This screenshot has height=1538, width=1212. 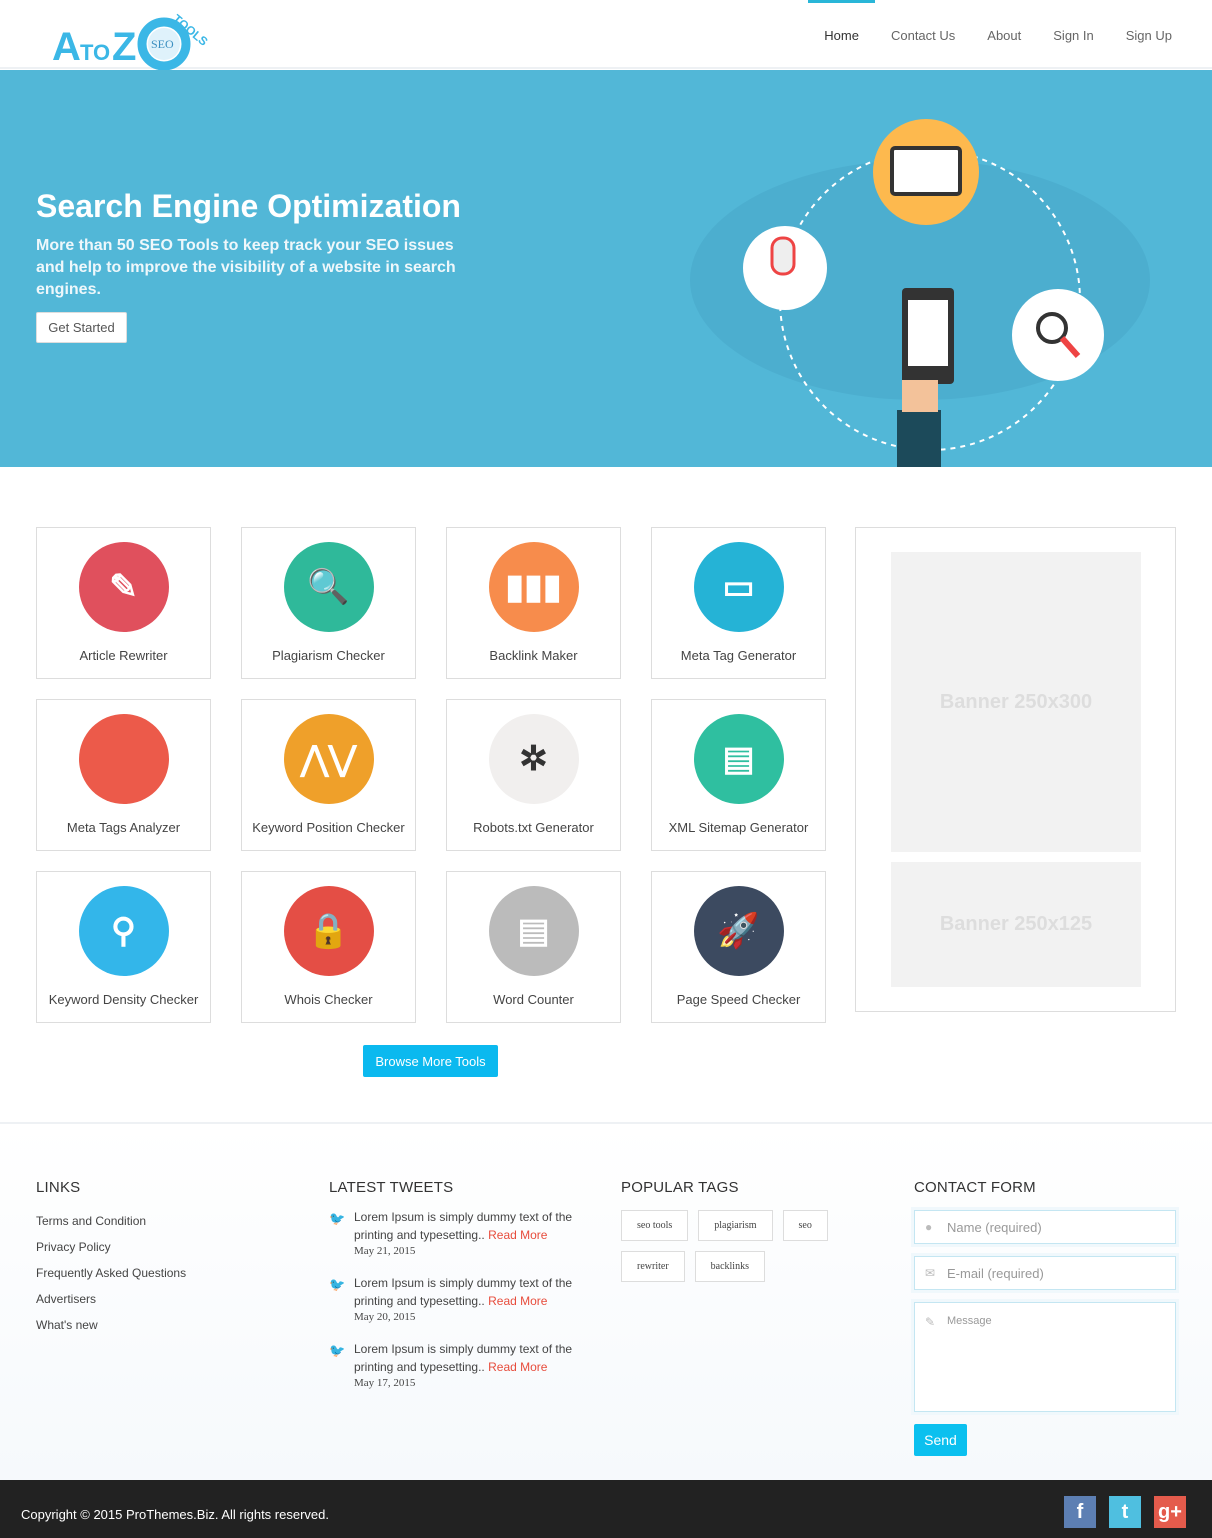 I want to click on tool-label: XML Sitemap Generator, so click(x=738, y=827).